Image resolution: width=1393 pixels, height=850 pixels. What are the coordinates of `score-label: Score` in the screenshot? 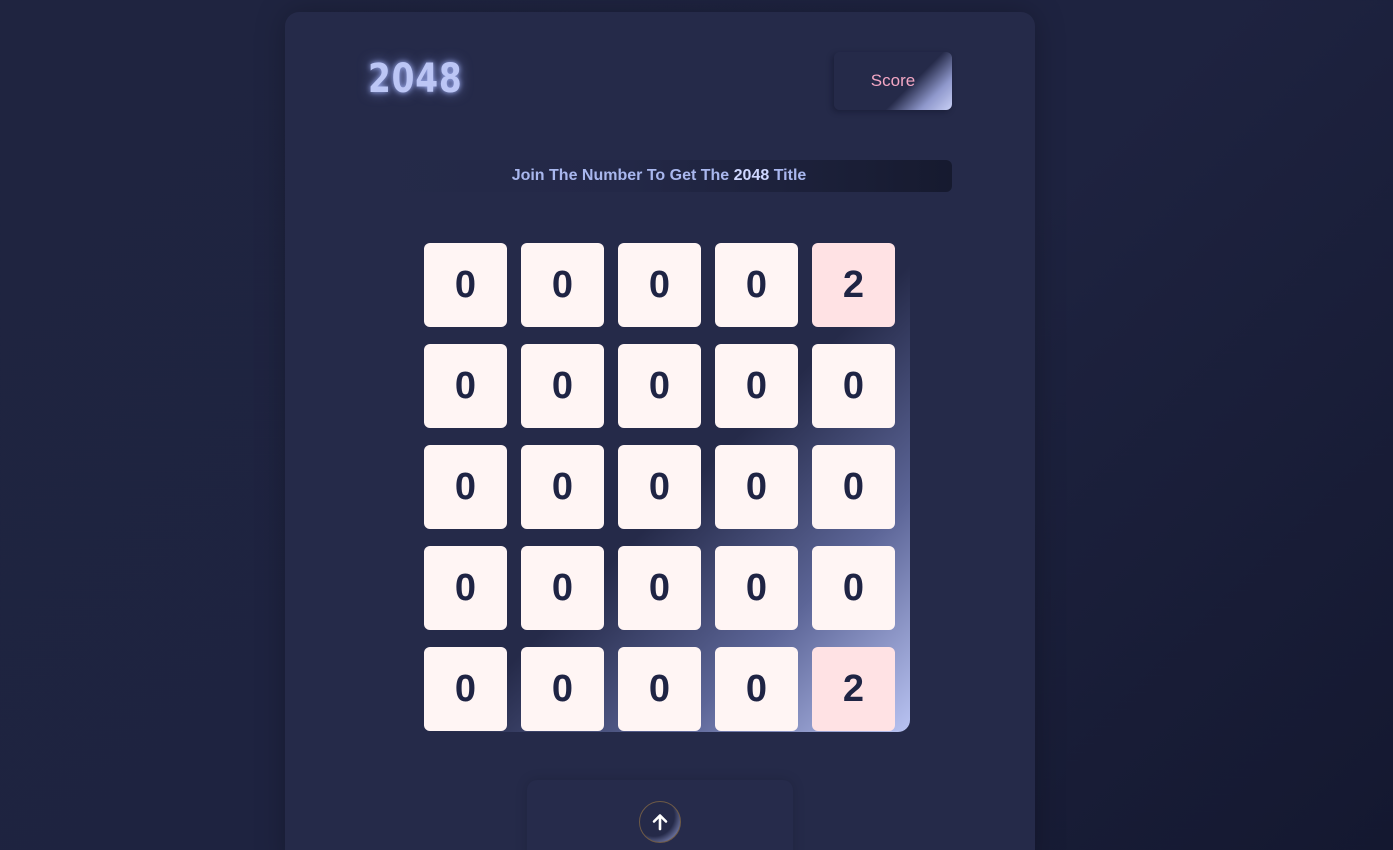 It's located at (893, 80).